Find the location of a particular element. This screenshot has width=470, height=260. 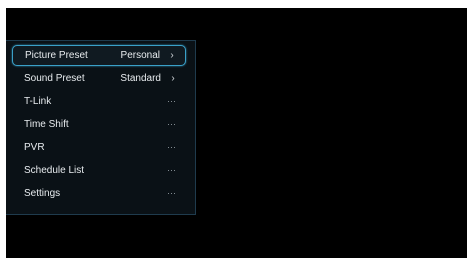

menu-item-value: Standard is located at coordinates (140, 78).